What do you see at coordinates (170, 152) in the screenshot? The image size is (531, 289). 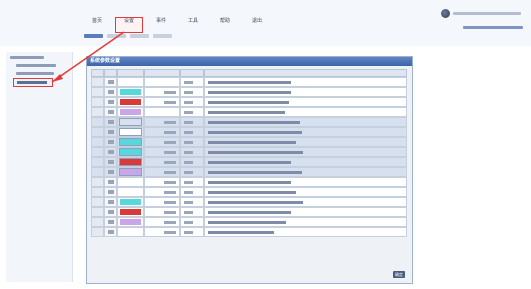 I see `name-text-placeholder` at bounding box center [170, 152].